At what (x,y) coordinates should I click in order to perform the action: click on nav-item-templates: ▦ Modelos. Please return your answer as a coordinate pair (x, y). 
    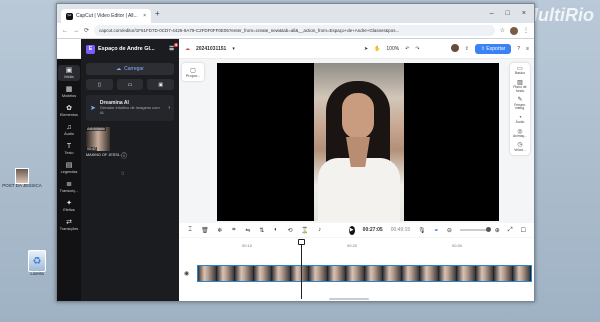
    Looking at the image, I should click on (69, 92).